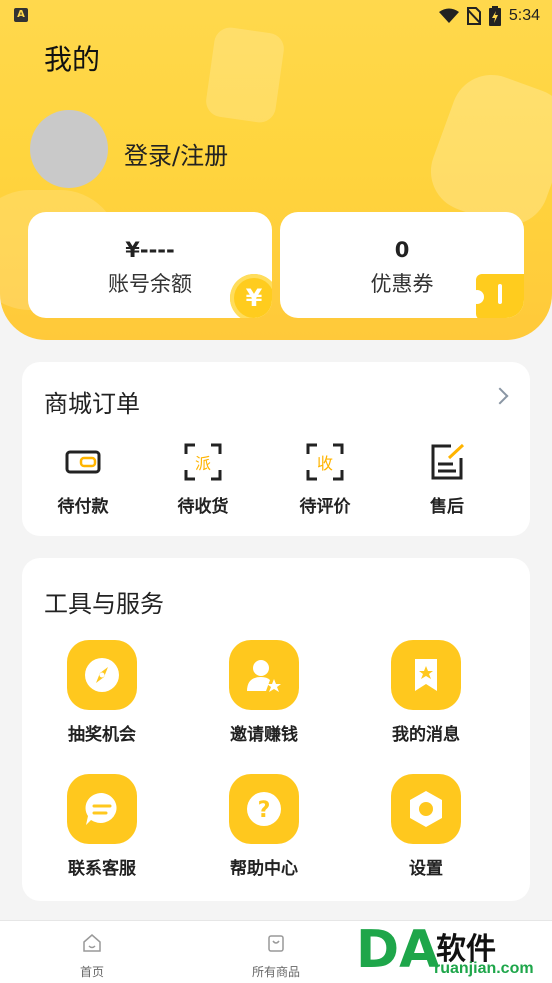 This screenshot has width=552, height=983. What do you see at coordinates (402, 250) in the screenshot?
I see `coupon-count: 0` at bounding box center [402, 250].